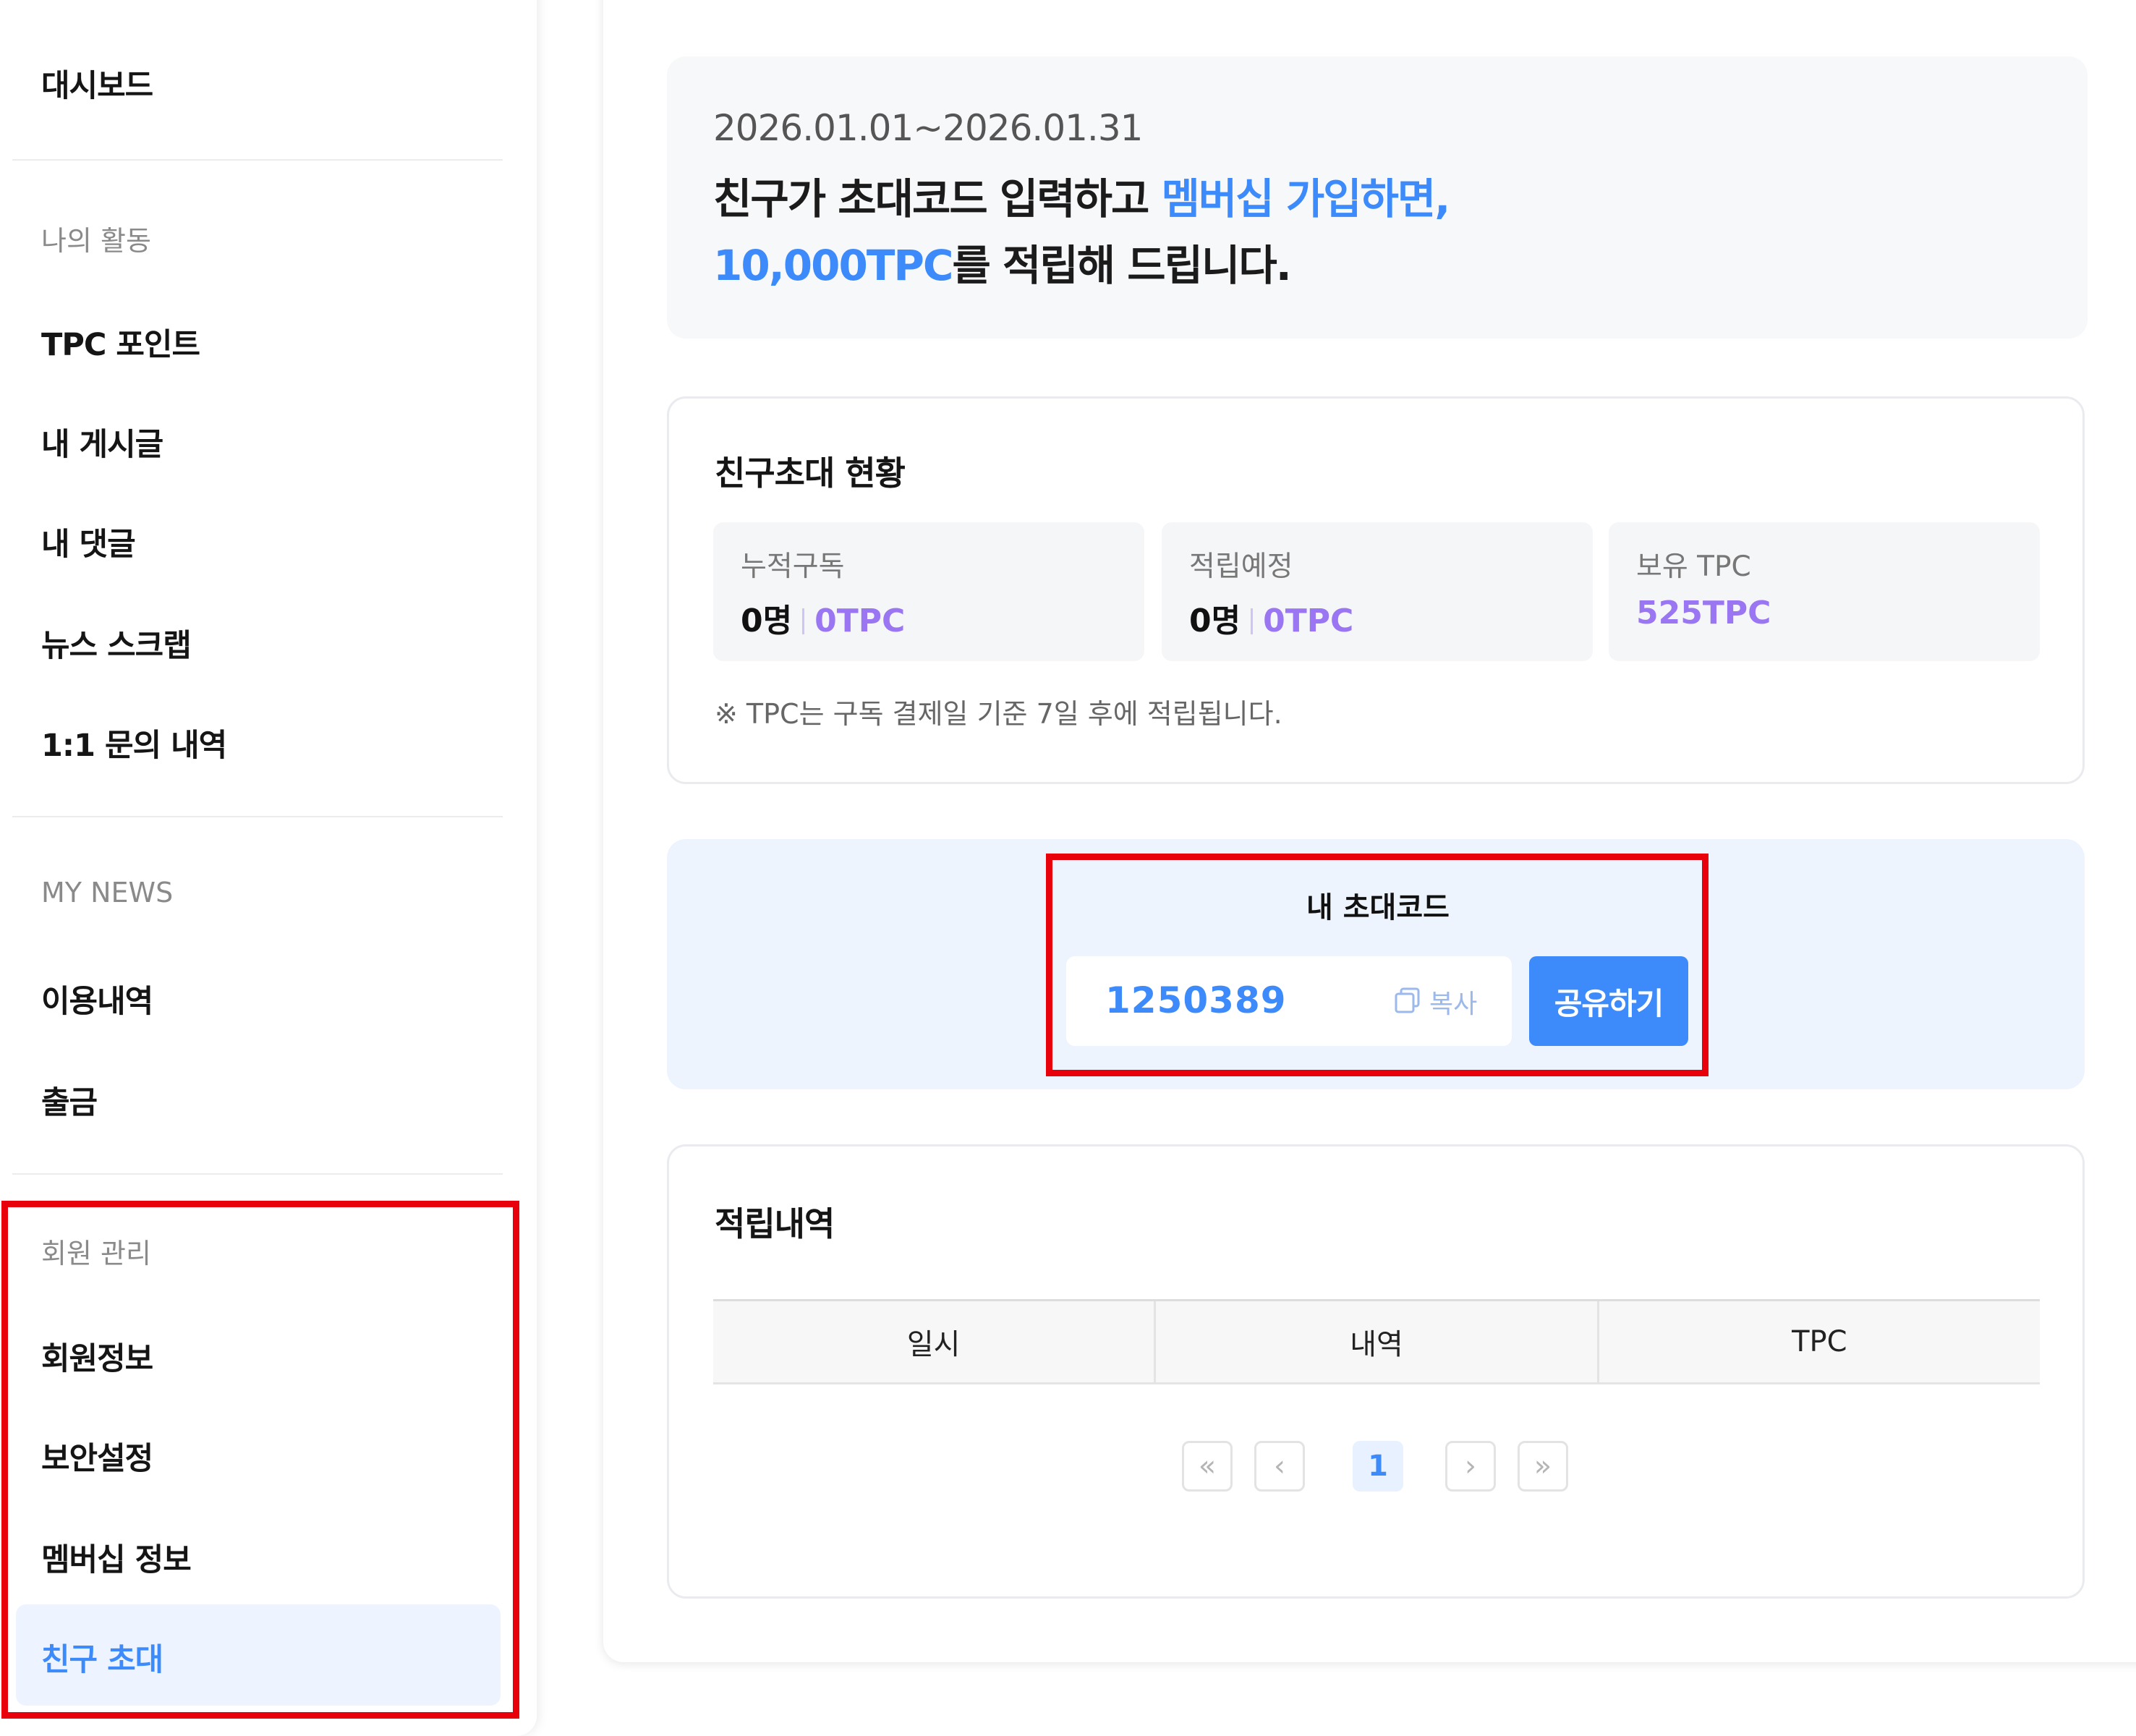 This screenshot has width=2136, height=1736. What do you see at coordinates (121, 343) in the screenshot?
I see `sidebar-item-tpc-points: TPC 포인트` at bounding box center [121, 343].